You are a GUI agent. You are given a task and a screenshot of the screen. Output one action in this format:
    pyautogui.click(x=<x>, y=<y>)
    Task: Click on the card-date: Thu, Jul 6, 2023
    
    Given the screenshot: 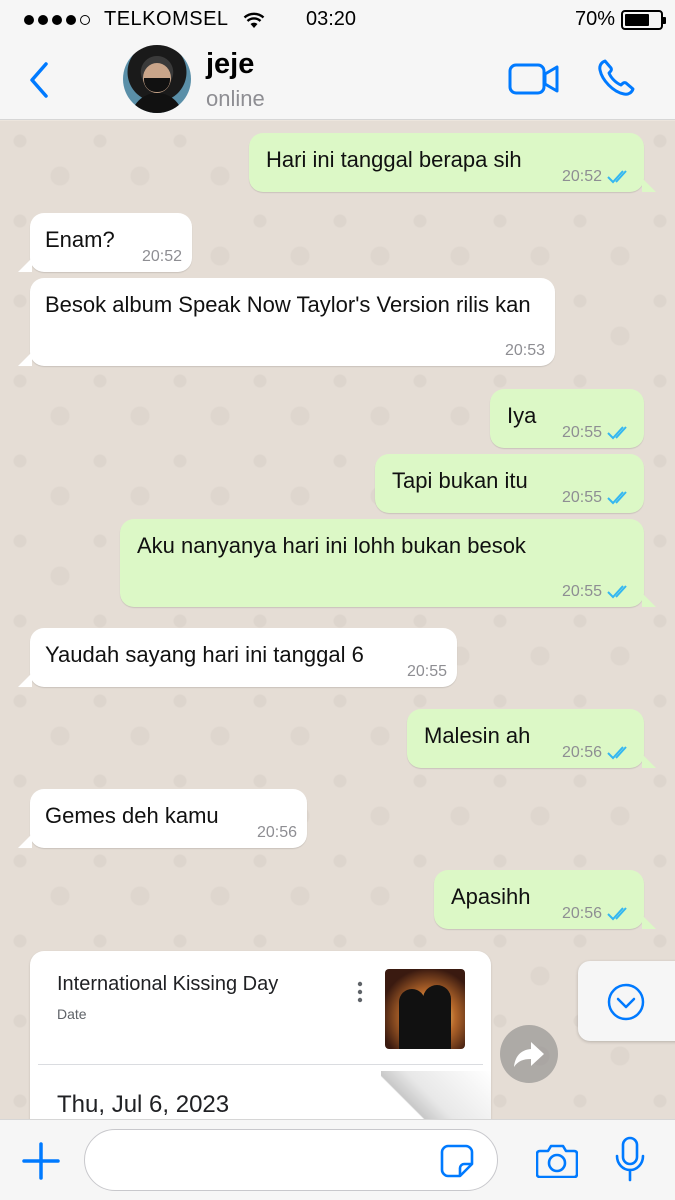 What is the action you would take?
    pyautogui.click(x=143, y=1104)
    